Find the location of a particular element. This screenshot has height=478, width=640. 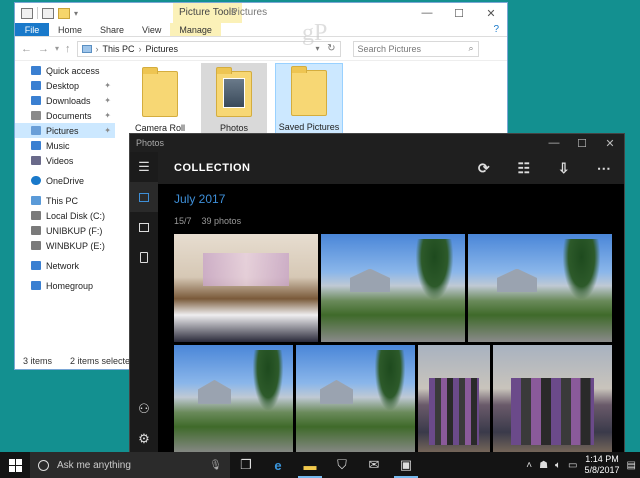

sidebar-item-videos: Videos is located at coordinates (65, 160).